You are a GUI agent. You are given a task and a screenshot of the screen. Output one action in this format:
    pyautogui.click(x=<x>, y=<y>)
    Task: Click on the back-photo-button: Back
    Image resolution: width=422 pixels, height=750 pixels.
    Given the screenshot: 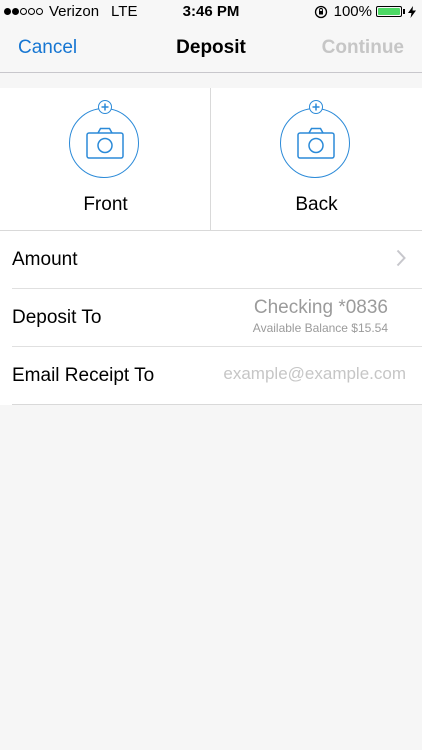 What is the action you would take?
    pyautogui.click(x=316, y=159)
    